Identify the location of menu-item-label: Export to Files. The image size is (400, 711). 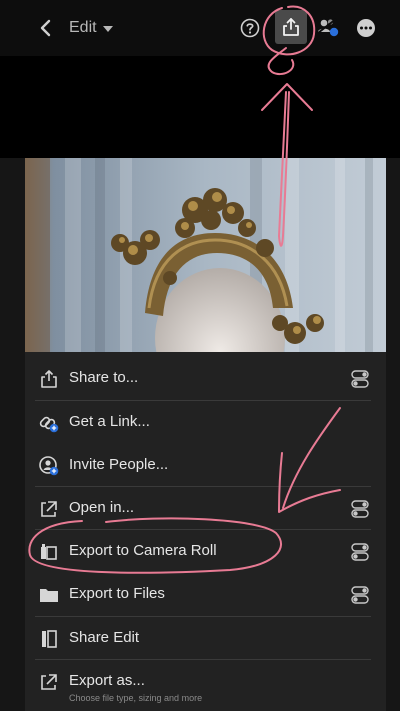
(117, 593).